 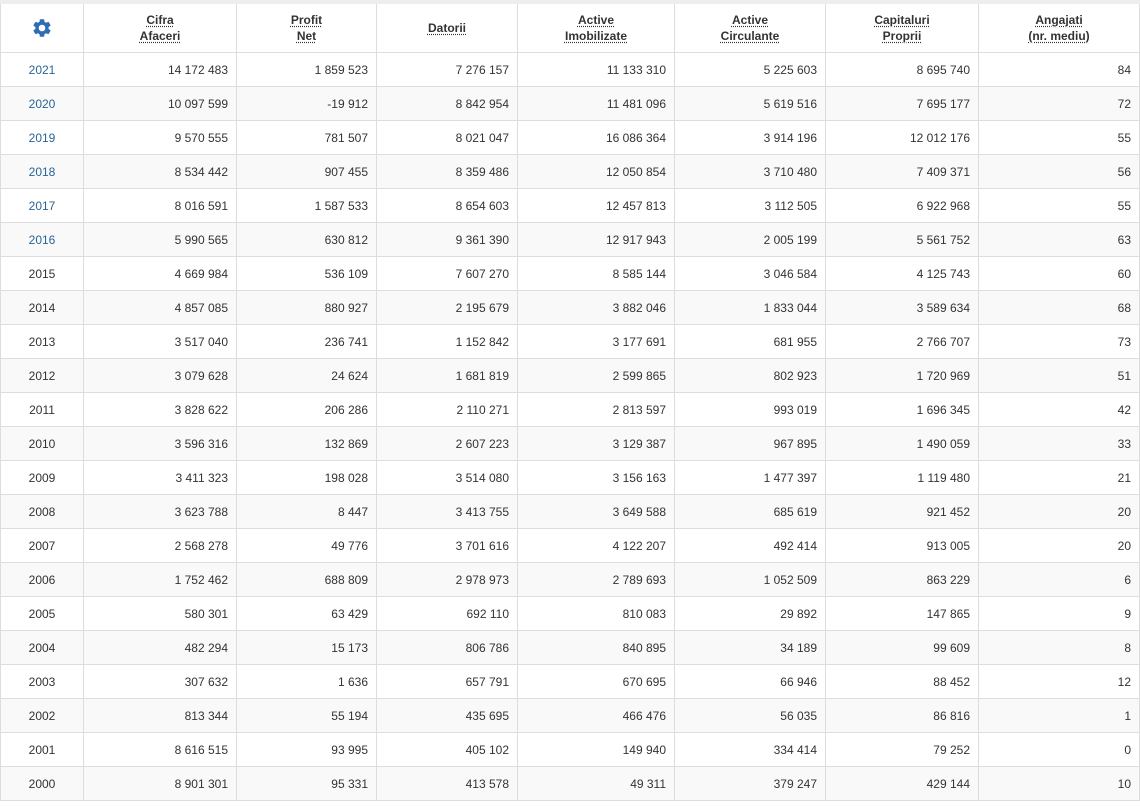 What do you see at coordinates (160, 409) in the screenshot?
I see `value-cell: 3 828 622` at bounding box center [160, 409].